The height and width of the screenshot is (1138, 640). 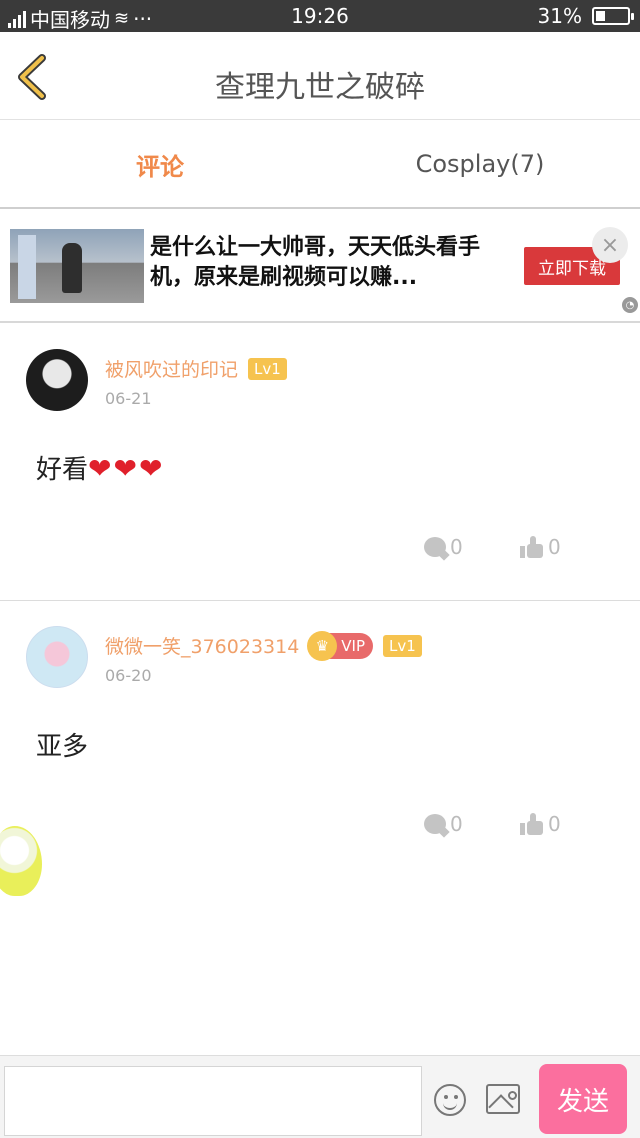 I want to click on comment-user-row: 被风吹过的印记 Lv1, so click(x=196, y=368).